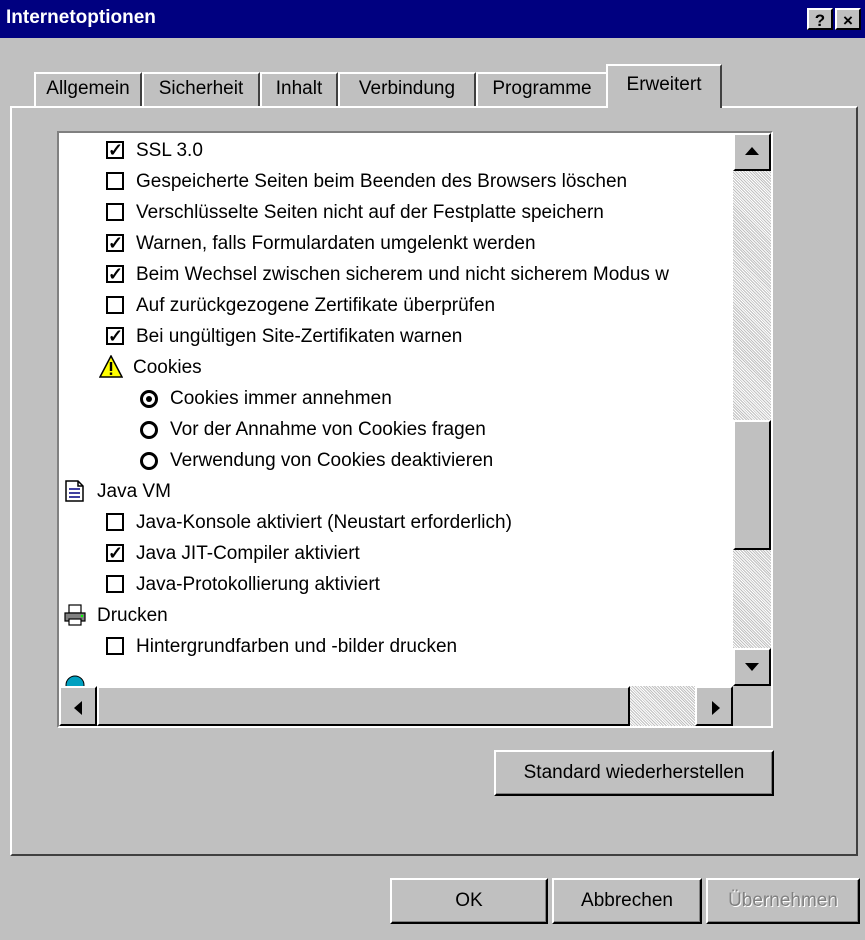  I want to click on tab-verbindung: Verbindung, so click(407, 89).